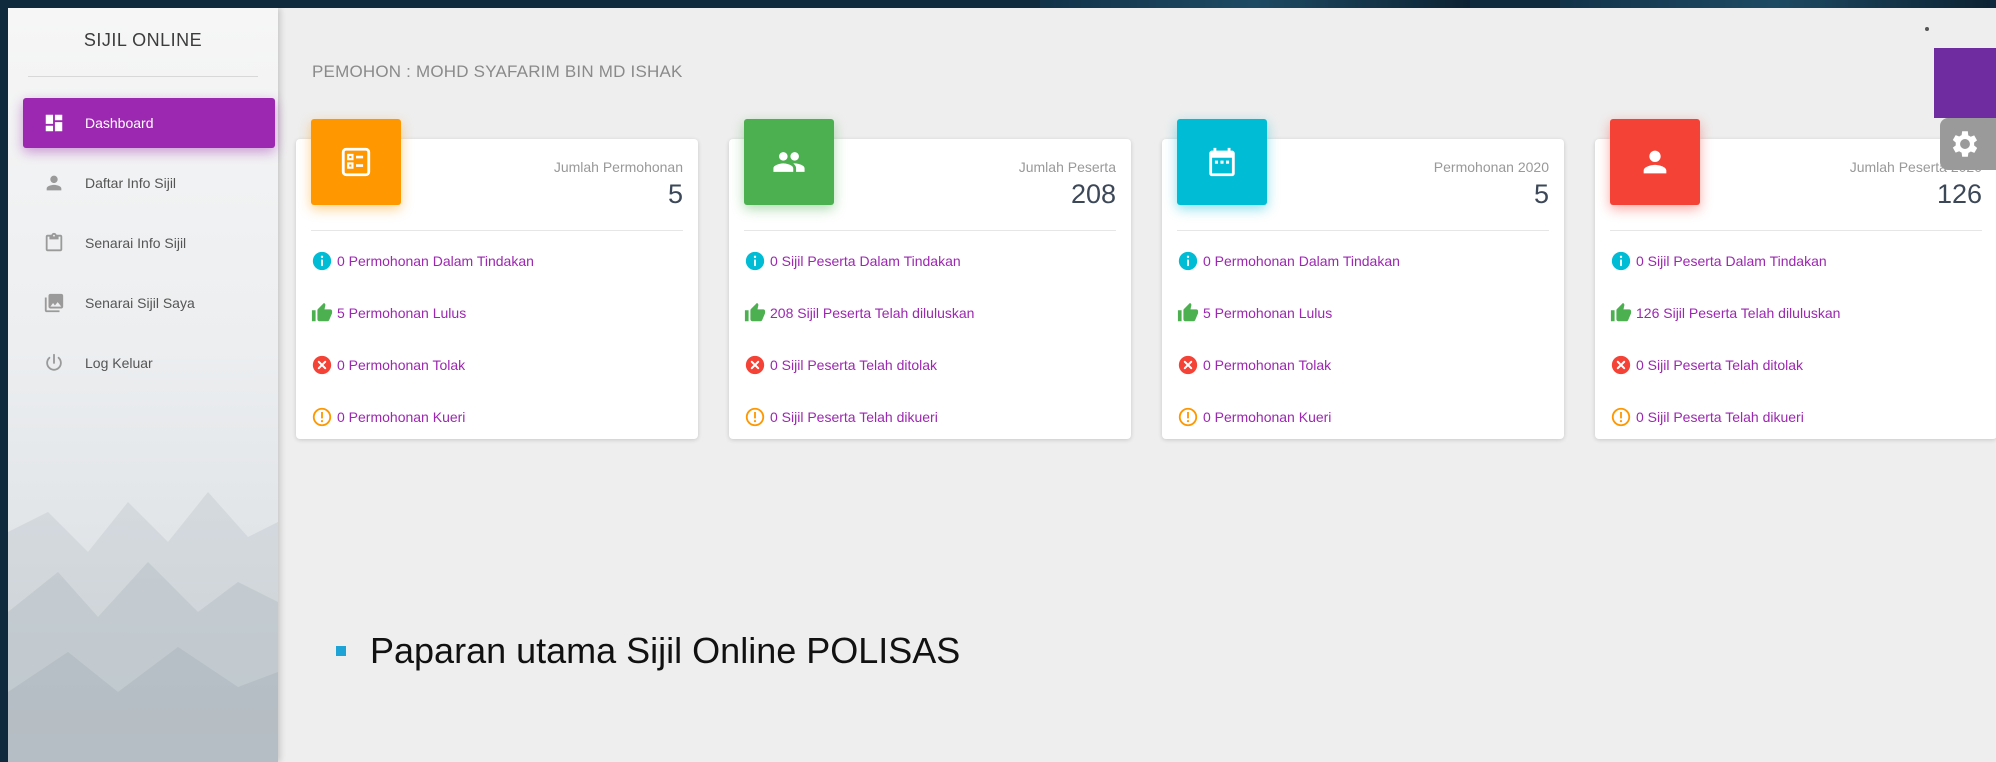 This screenshot has width=1996, height=762. Describe the element at coordinates (143, 40) in the screenshot. I see `brand-title: SIJIL ONLINE` at that location.